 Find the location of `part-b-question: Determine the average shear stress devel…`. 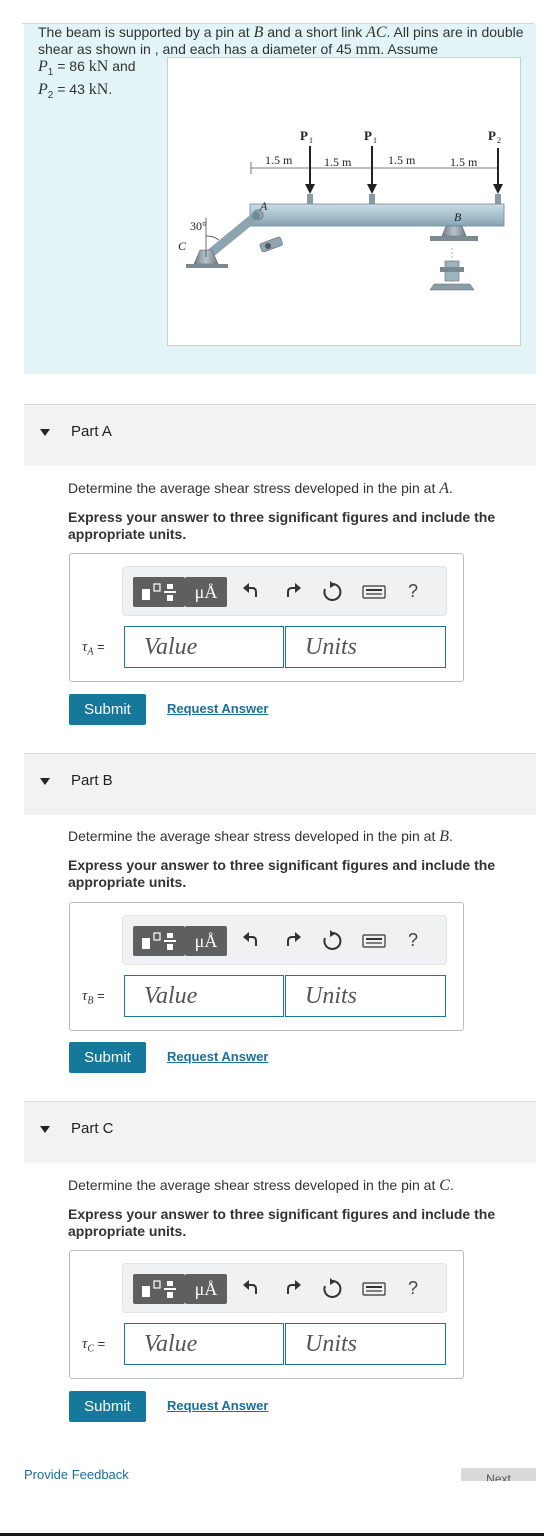

part-b-question: Determine the average shear stress devel… is located at coordinates (298, 836).